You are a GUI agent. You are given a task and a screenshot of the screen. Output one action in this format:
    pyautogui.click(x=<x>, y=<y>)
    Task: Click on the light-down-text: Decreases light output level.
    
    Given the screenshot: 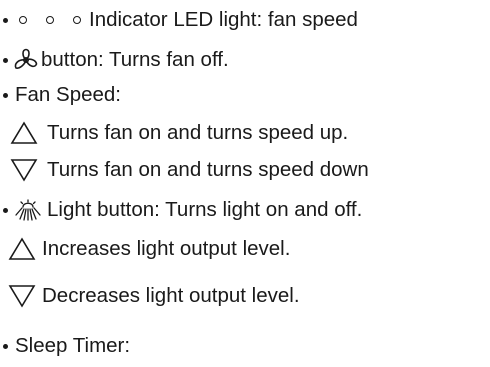 What is the action you would take?
    pyautogui.click(x=171, y=295)
    